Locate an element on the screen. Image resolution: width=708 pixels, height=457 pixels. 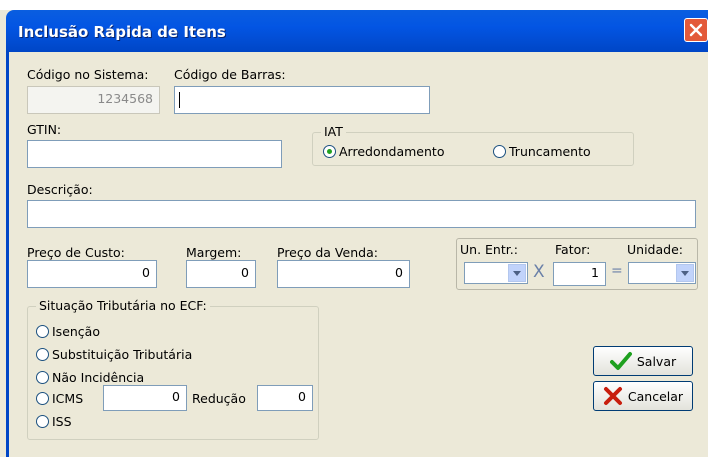
iat-option-label: Arredondamento is located at coordinates (392, 151).